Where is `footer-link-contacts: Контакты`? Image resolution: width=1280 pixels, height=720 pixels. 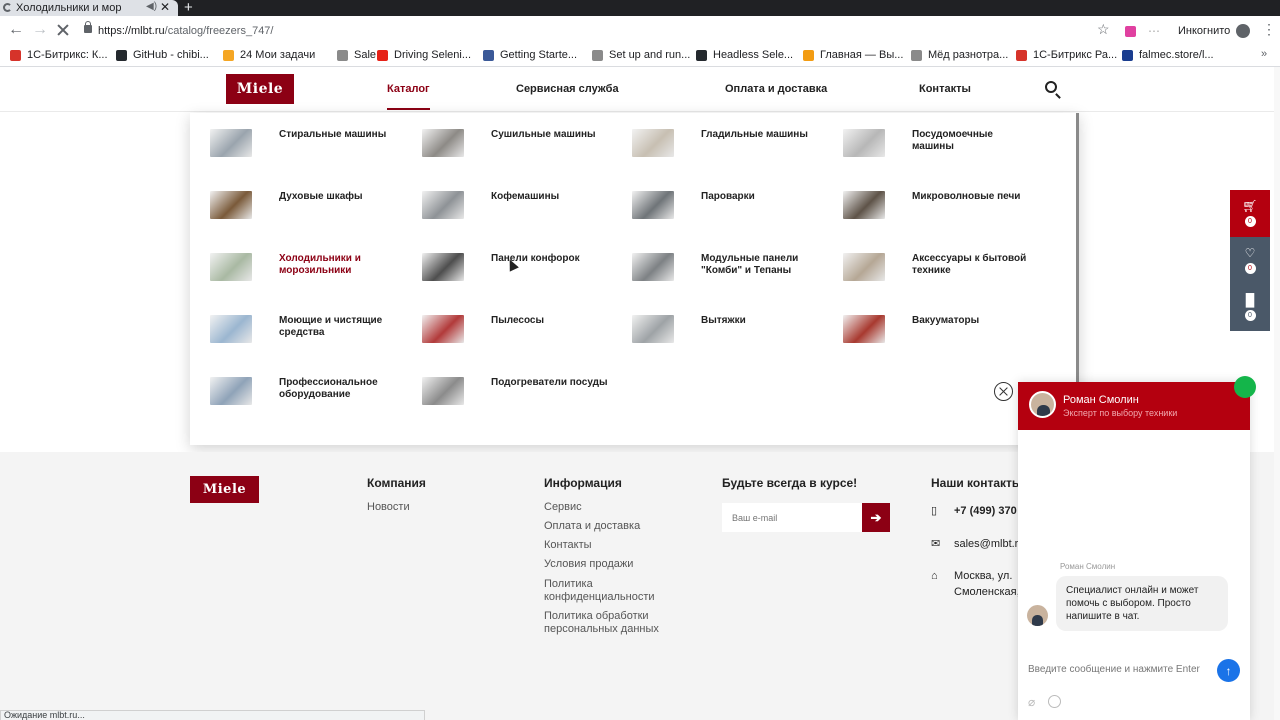
footer-link-contacts: Контакты is located at coordinates (609, 545).